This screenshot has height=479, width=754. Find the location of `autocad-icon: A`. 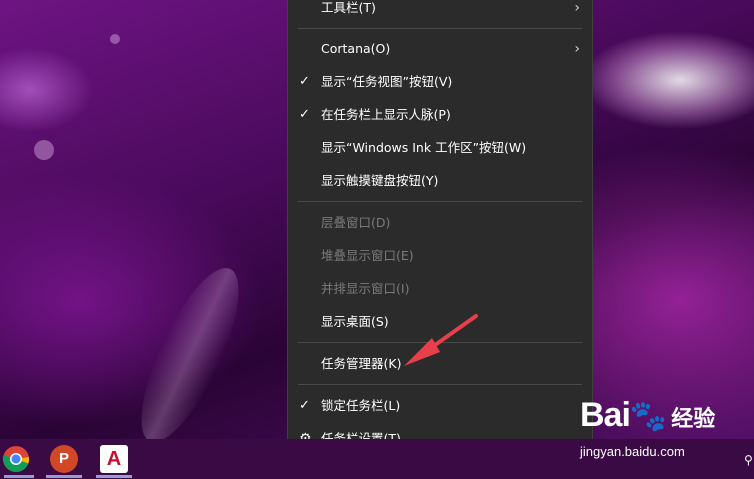

autocad-icon: A is located at coordinates (114, 459).